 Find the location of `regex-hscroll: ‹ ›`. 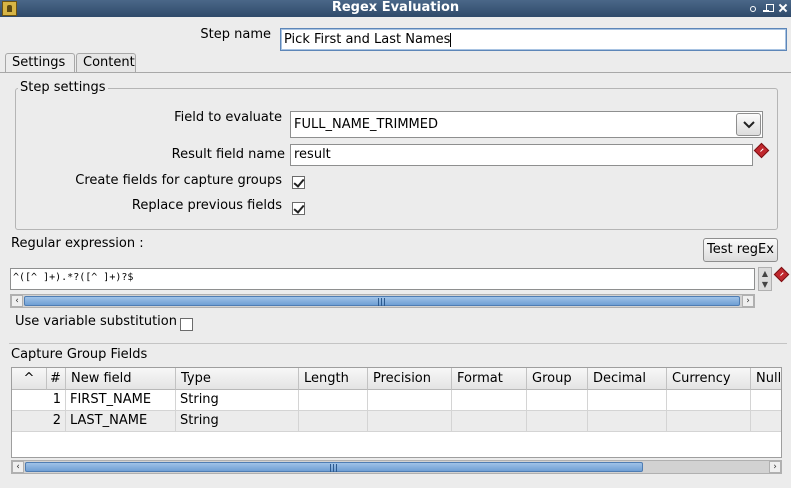

regex-hscroll: ‹ › is located at coordinates (382, 301).